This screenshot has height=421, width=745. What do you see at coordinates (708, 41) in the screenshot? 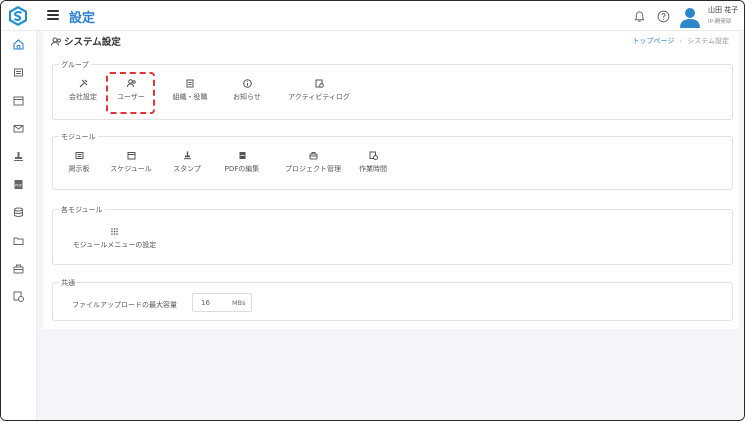
I see `breadcrumb-current: システム設定` at bounding box center [708, 41].